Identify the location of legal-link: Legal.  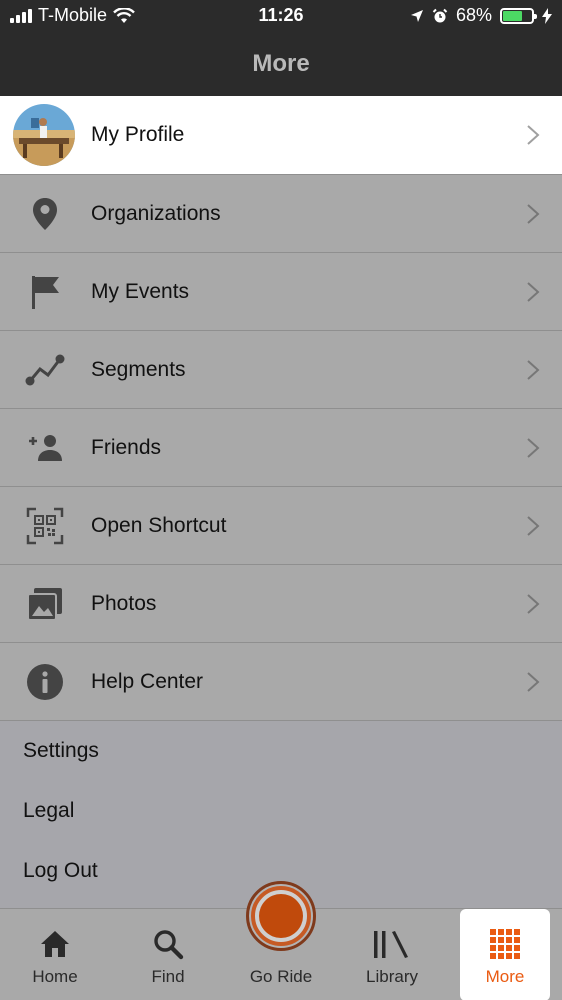
(48, 811).